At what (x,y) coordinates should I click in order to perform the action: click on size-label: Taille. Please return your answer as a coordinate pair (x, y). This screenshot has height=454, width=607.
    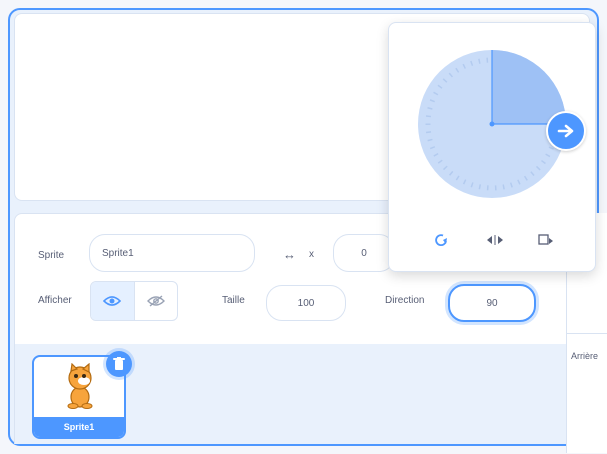
    Looking at the image, I should click on (233, 300).